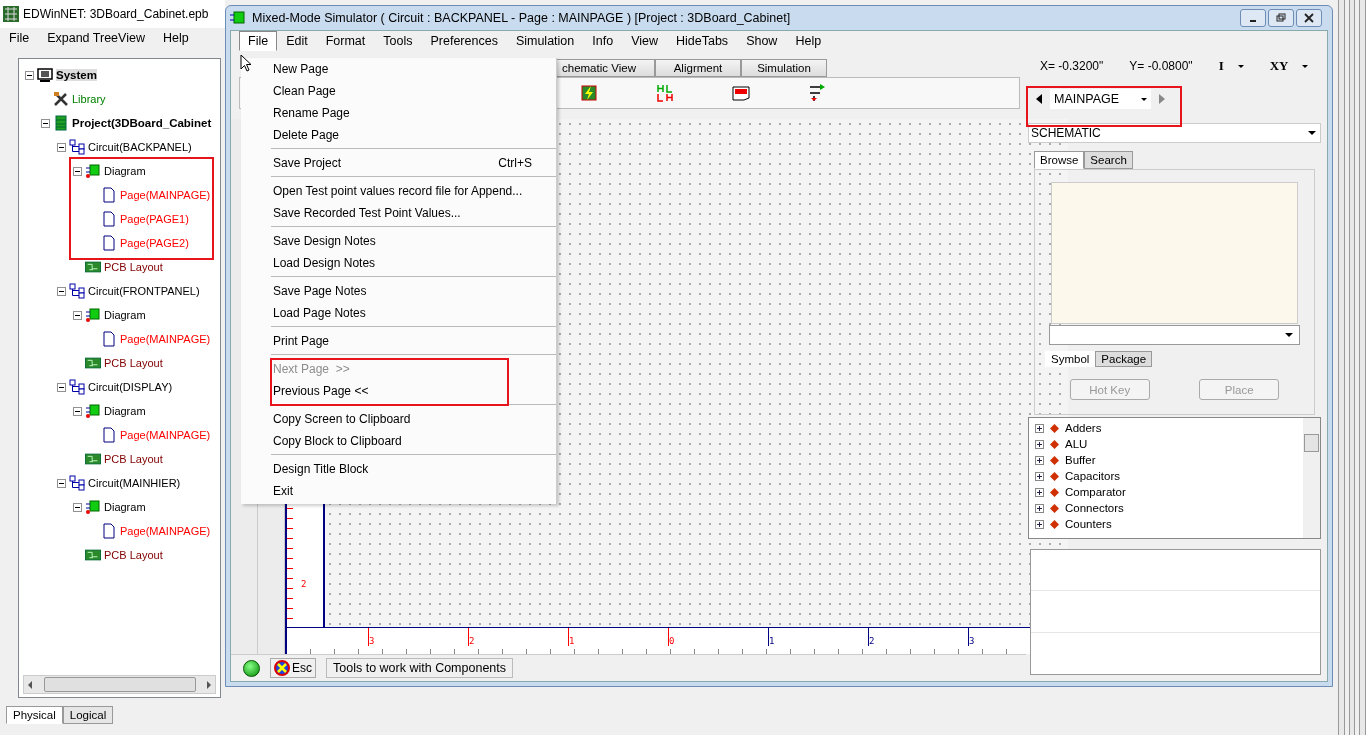 Image resolution: width=1366 pixels, height=735 pixels. Describe the element at coordinates (1311, 478) in the screenshot. I see `vertical-scrollbar` at that location.